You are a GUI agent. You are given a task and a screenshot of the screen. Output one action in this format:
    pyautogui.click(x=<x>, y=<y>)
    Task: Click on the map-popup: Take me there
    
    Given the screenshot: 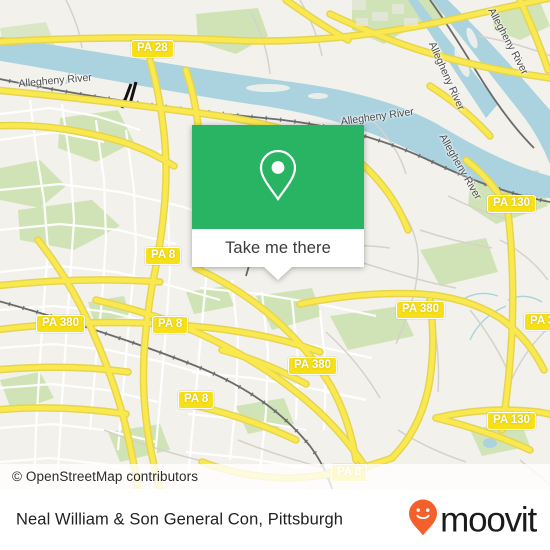 What is the action you would take?
    pyautogui.click(x=278, y=202)
    